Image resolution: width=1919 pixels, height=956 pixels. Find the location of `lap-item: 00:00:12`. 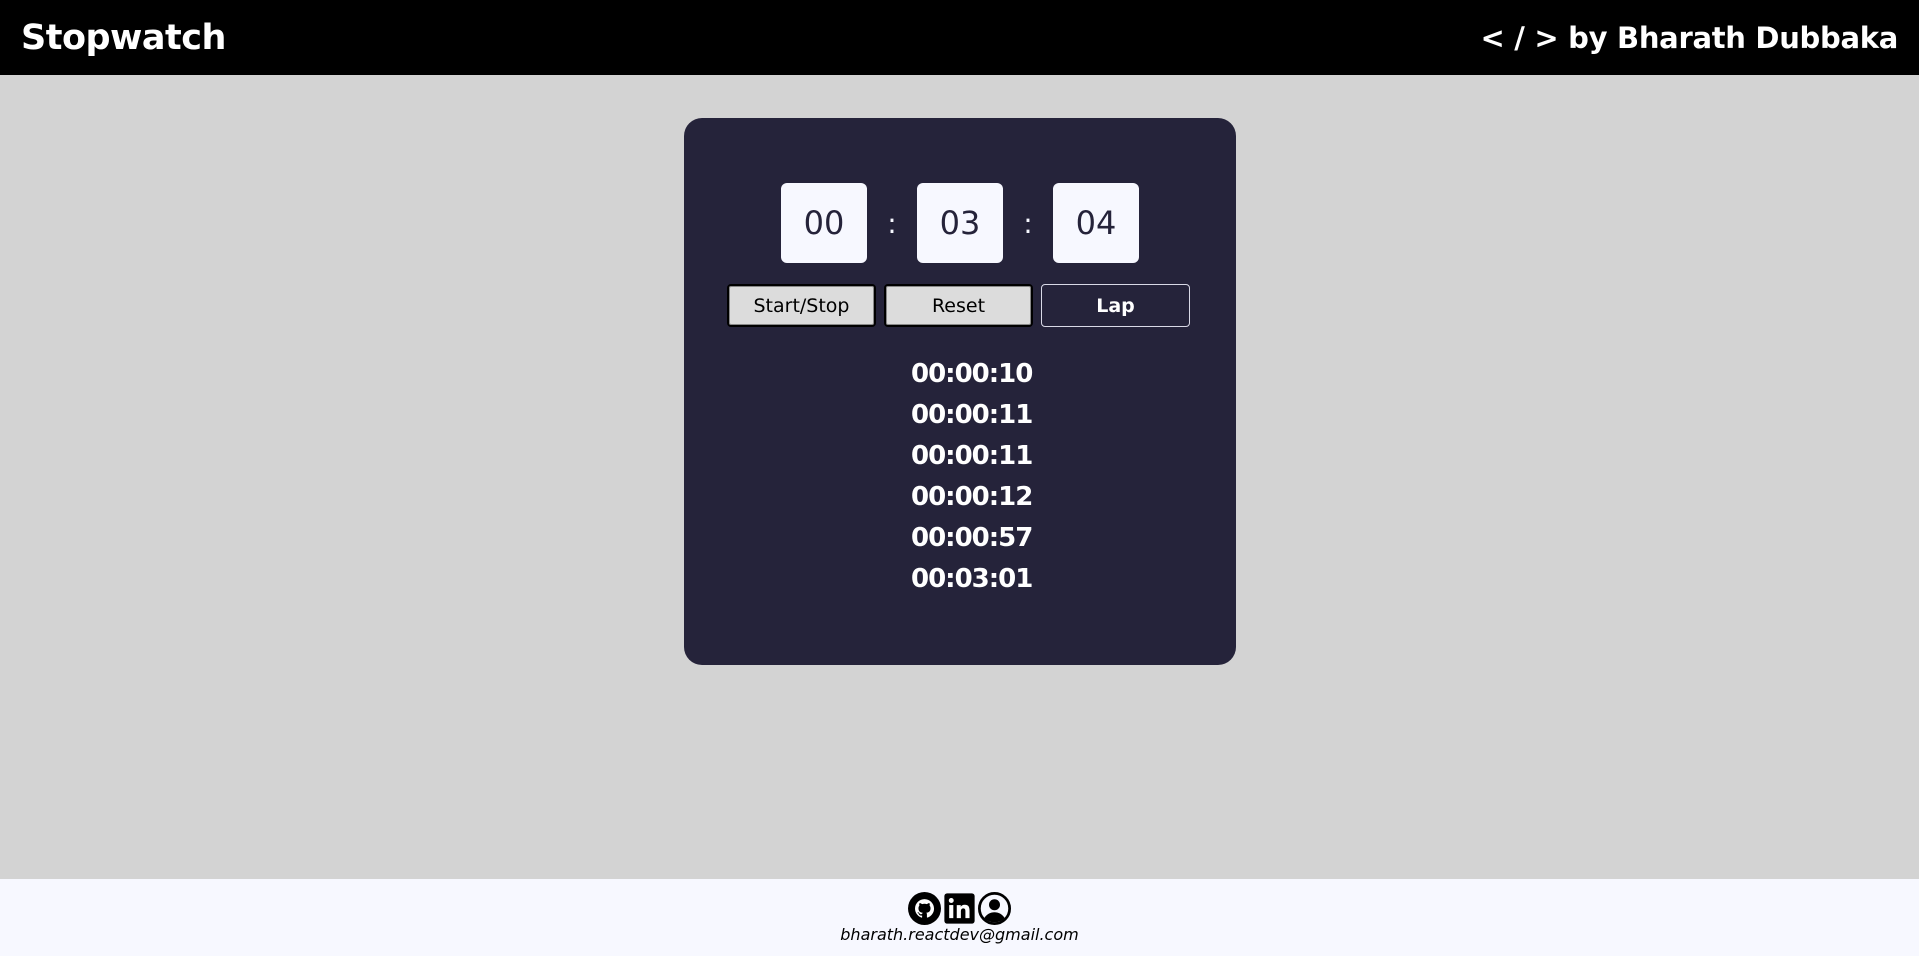

lap-item: 00:00:12 is located at coordinates (972, 497).